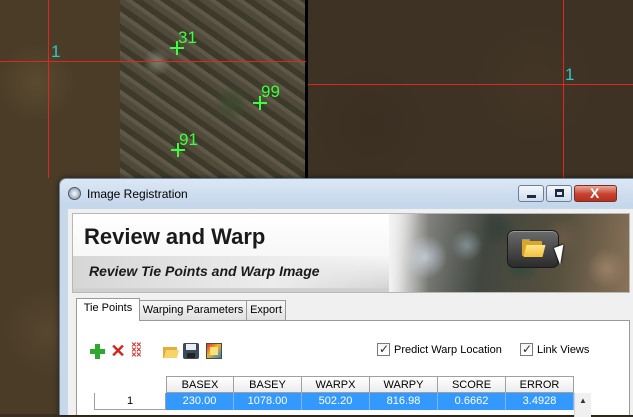  What do you see at coordinates (118, 351) in the screenshot?
I see `delete-icon: ✕` at bounding box center [118, 351].